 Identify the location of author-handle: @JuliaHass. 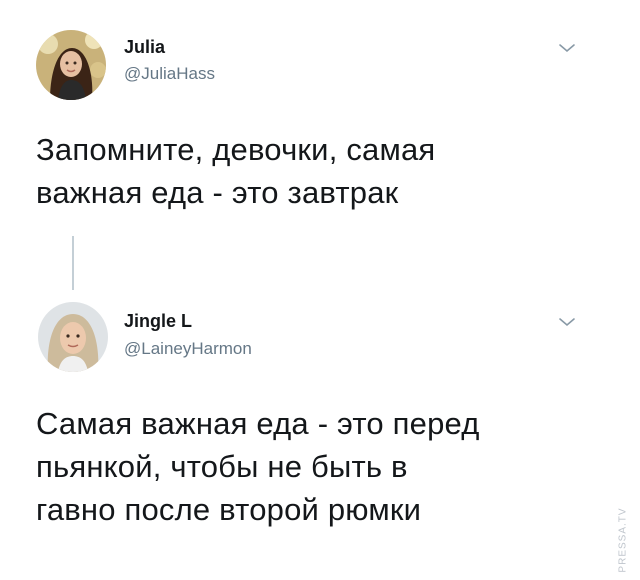
(169, 74).